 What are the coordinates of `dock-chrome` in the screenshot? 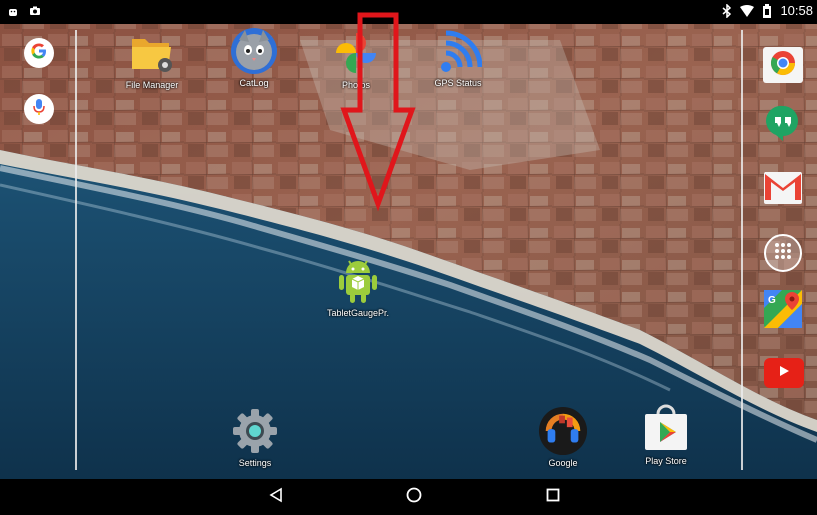 It's located at (783, 65).